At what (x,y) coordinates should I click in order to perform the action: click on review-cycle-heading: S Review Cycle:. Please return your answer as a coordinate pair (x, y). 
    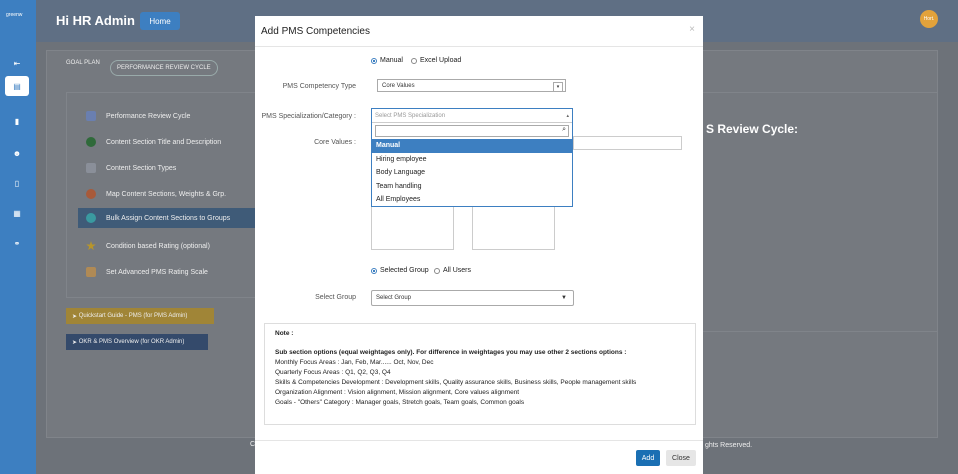
    Looking at the image, I should click on (752, 129).